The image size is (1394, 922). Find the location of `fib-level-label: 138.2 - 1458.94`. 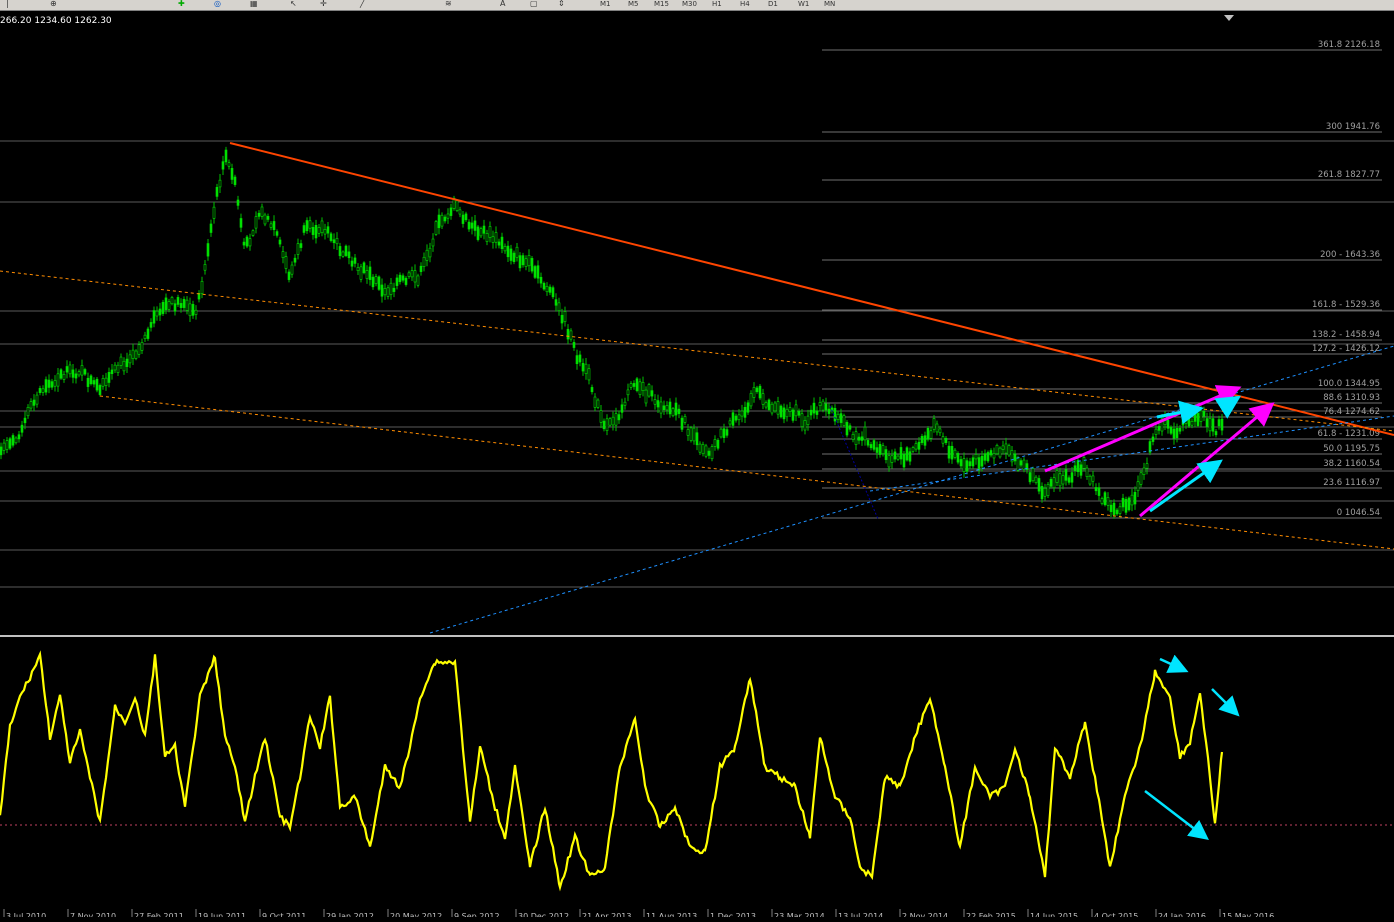

fib-level-label: 138.2 - 1458.94 is located at coordinates (1346, 335).